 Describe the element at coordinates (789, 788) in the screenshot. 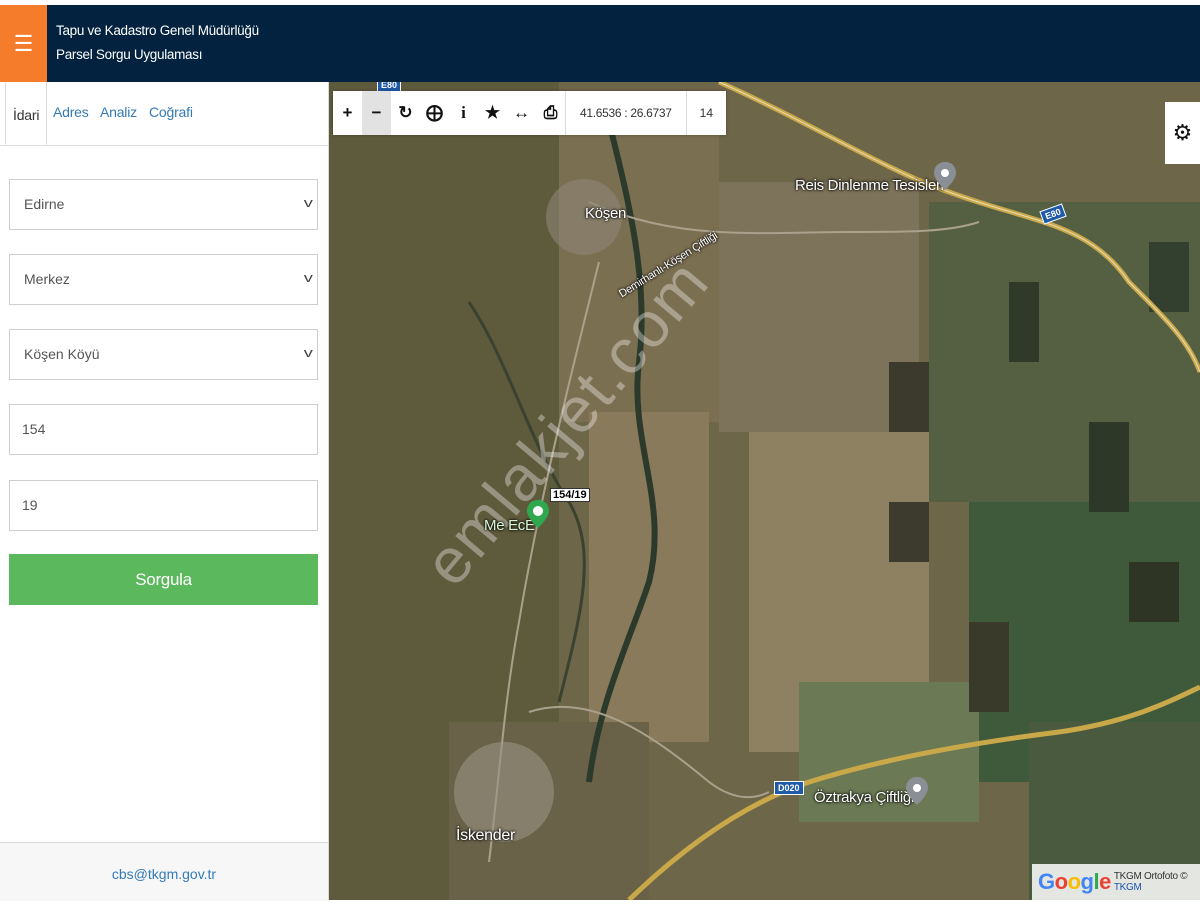

I see `road-shield-d020: D020` at that location.